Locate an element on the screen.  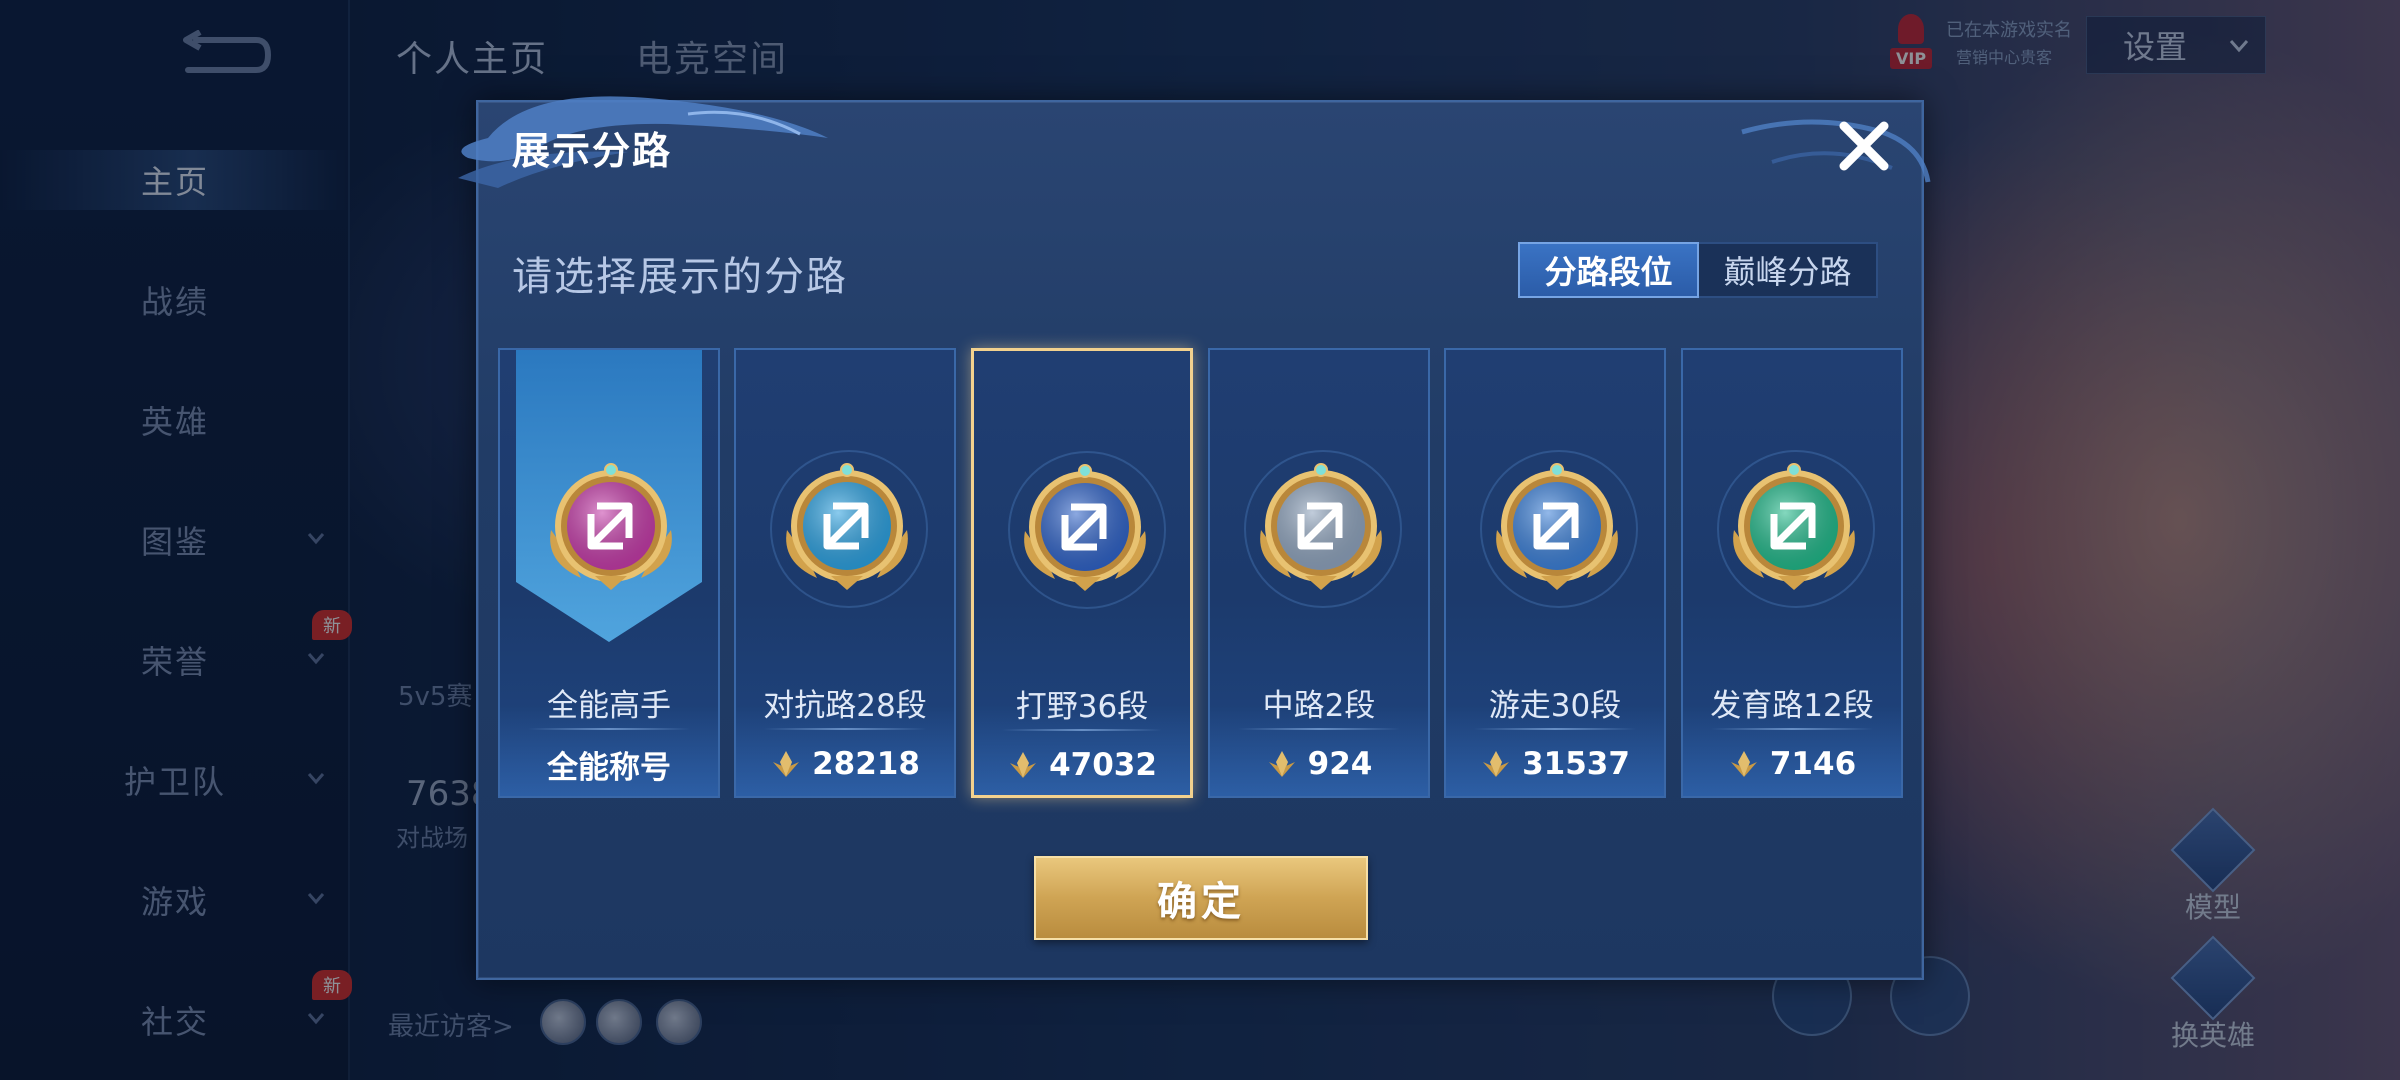
lane-card: 全能高手 全能称号 is located at coordinates (609, 573).